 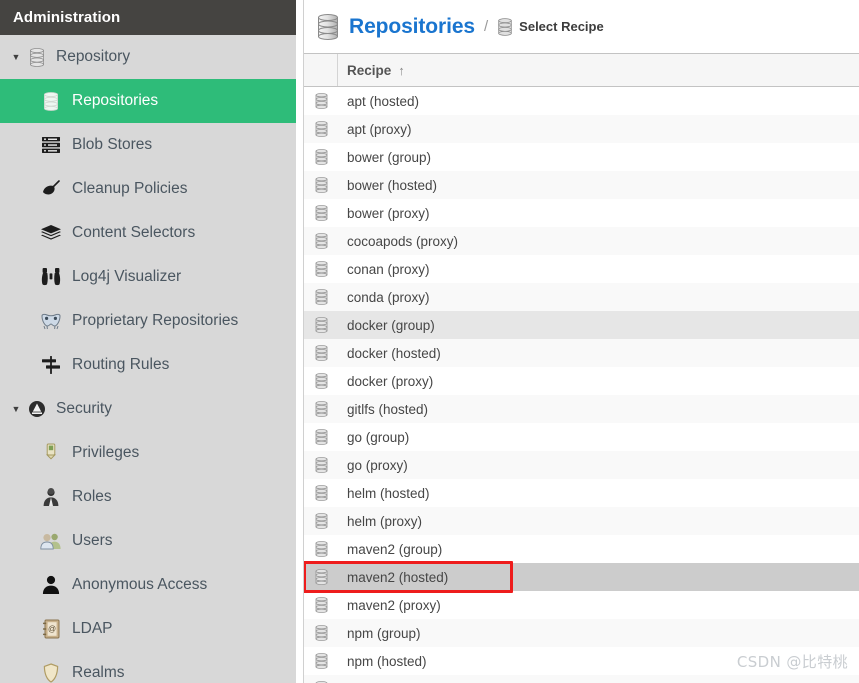 What do you see at coordinates (155, 320) in the screenshot?
I see `sidebar-item-label: Proprietary Repositories` at bounding box center [155, 320].